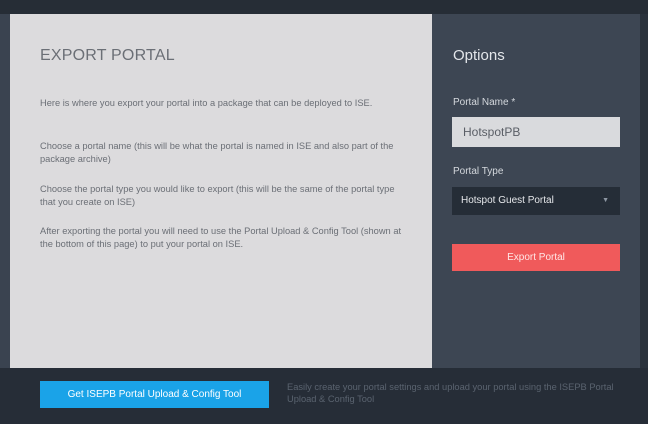 Image resolution: width=648 pixels, height=424 pixels. I want to click on scrollbar-track, so click(644, 191).